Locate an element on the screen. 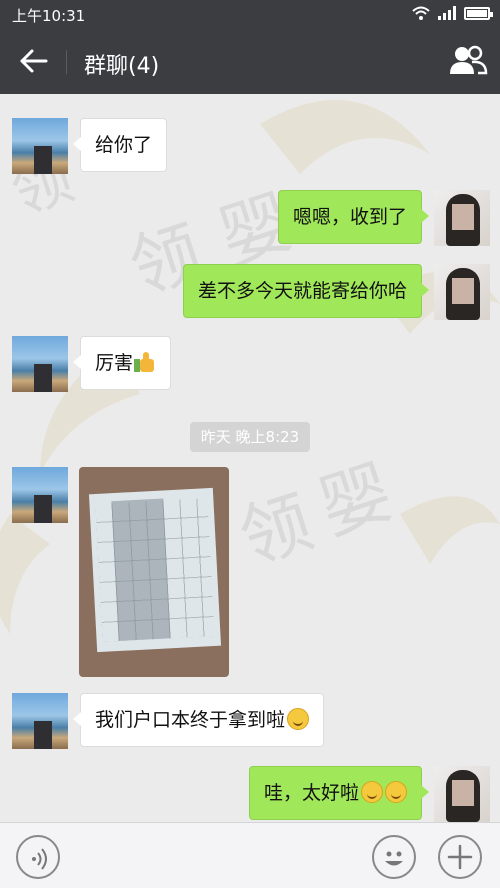 The image size is (500, 888). svg-text: 领 is located at coordinates (276, 531).